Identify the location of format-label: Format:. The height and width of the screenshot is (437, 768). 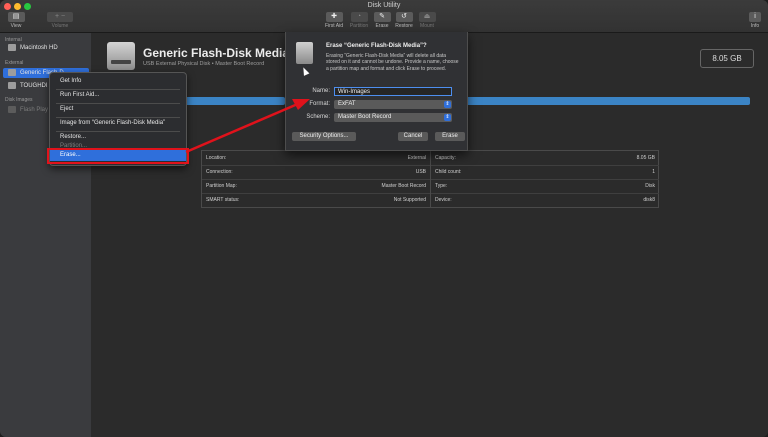
(319, 104).